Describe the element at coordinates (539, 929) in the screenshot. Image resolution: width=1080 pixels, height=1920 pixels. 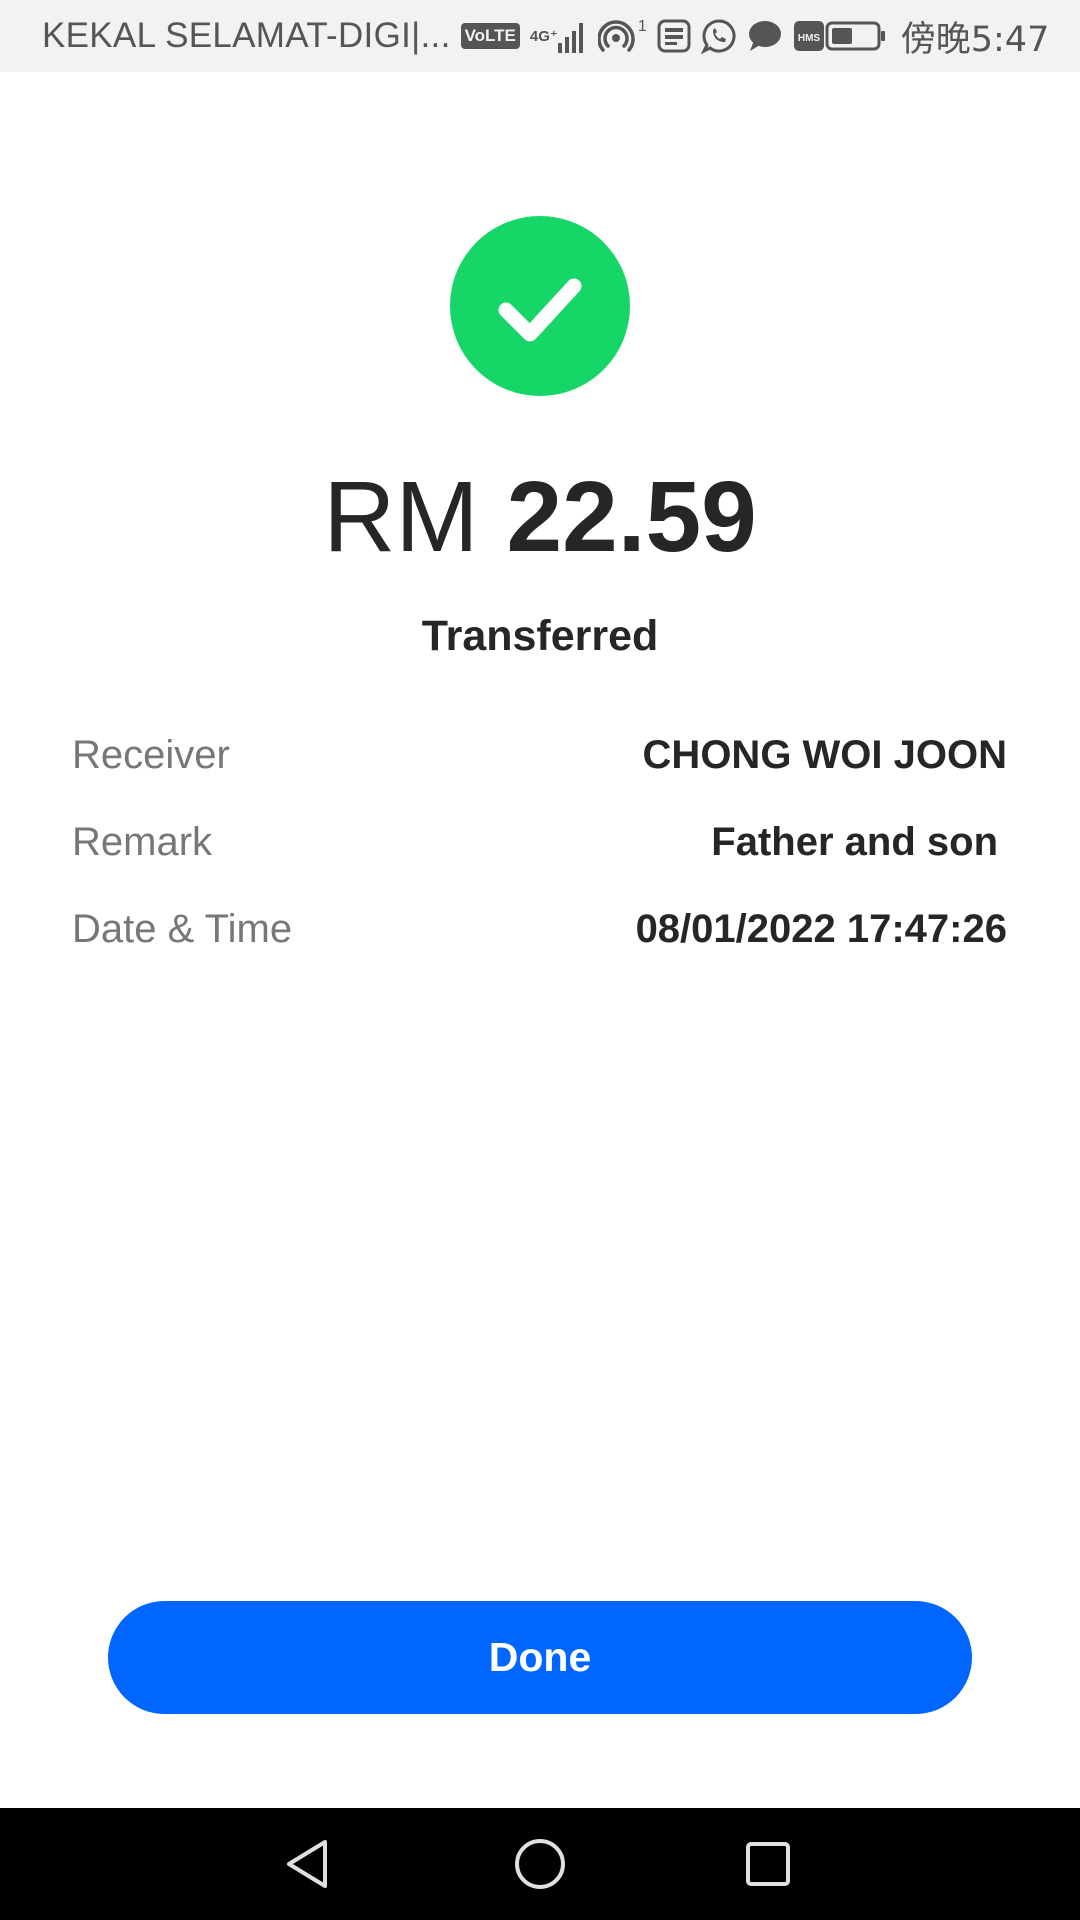
I see `detail-row-datetime: Date & Time 08/01/2022 17:47:26` at that location.